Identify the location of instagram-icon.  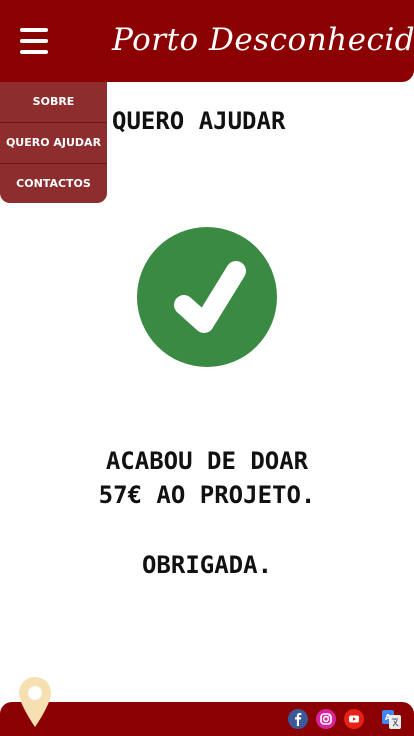
(326, 719).